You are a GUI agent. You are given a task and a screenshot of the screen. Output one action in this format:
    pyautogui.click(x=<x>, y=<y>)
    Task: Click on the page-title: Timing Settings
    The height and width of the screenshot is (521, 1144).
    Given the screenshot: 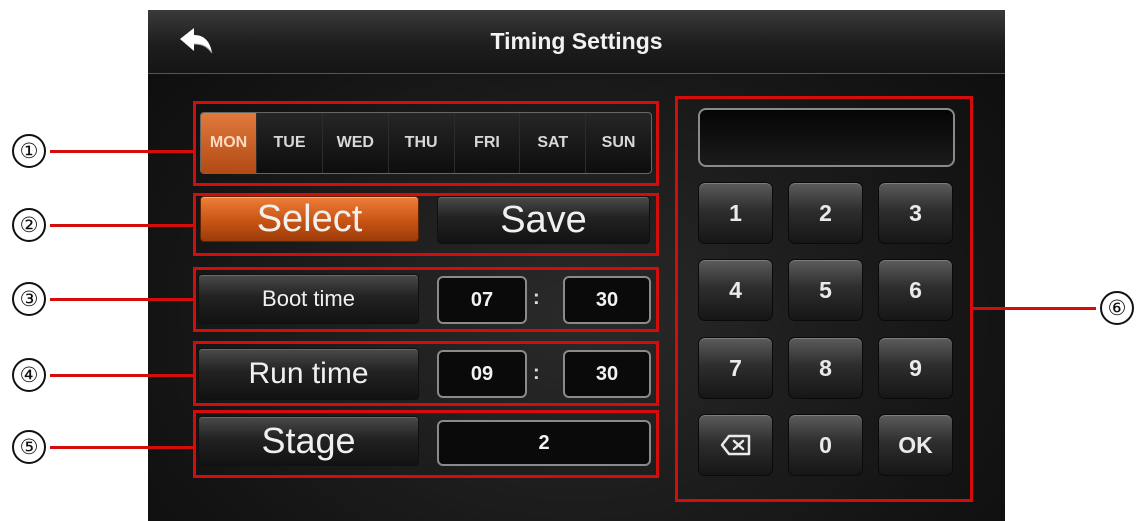 What is the action you would take?
    pyautogui.click(x=576, y=41)
    